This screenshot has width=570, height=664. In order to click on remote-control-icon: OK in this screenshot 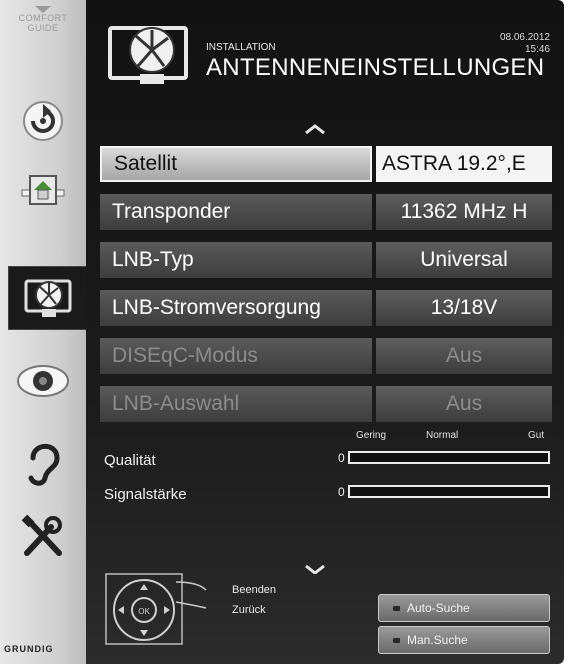, I will do `click(156, 609)`.